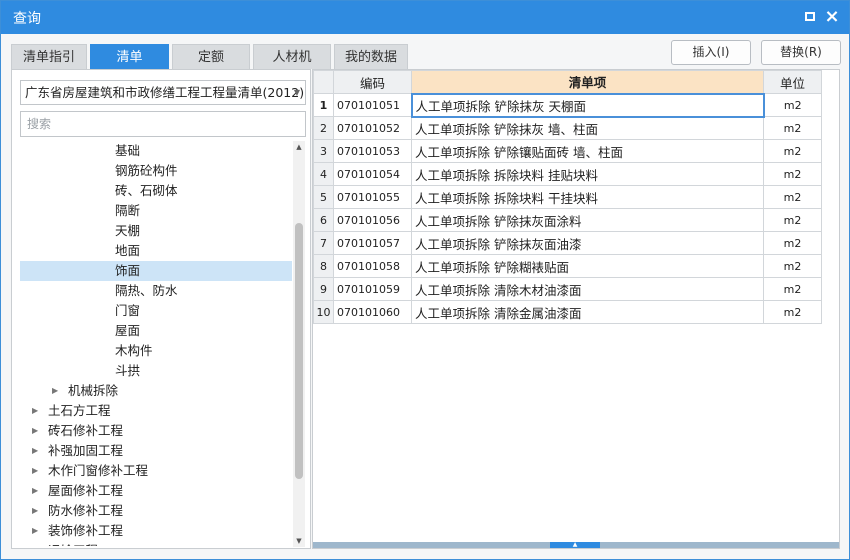 This screenshot has width=850, height=560. What do you see at coordinates (323, 151) in the screenshot?
I see `row-number: 3` at bounding box center [323, 151].